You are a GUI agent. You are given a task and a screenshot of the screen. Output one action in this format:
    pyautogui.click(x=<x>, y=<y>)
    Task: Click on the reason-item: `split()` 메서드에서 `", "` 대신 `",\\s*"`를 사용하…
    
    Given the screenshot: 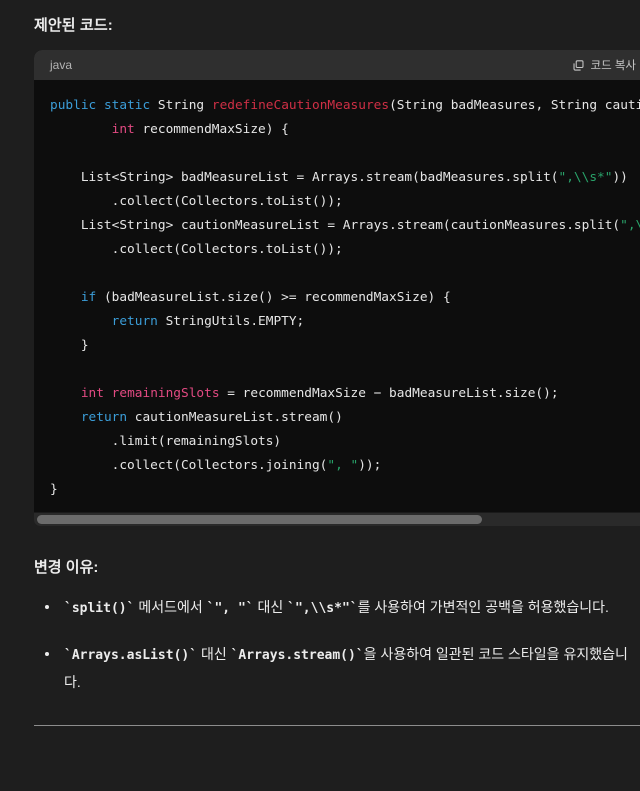 What is the action you would take?
    pyautogui.click(x=331, y=608)
    